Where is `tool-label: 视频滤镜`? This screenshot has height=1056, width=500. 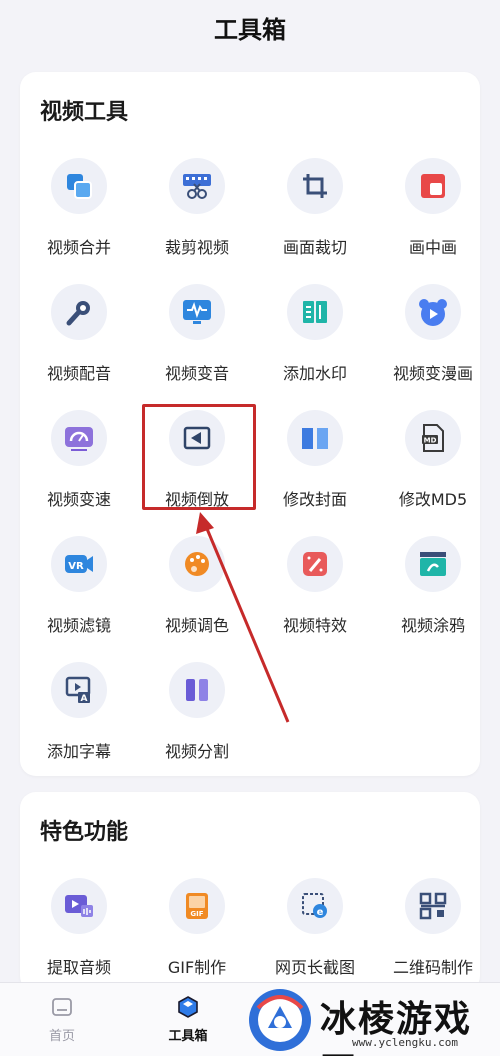
tool-label: 视频滤镜 is located at coordinates (78, 625).